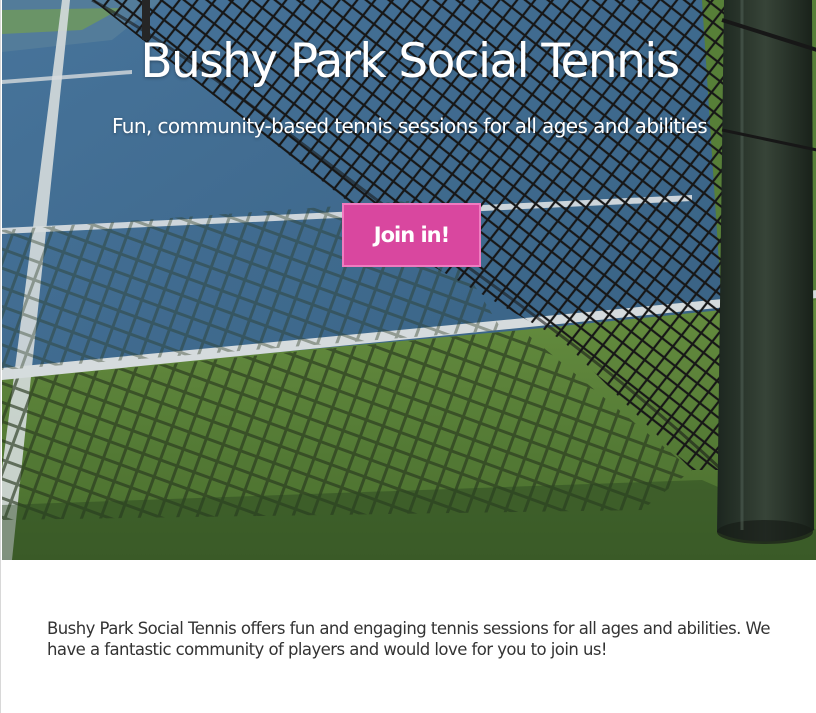 This screenshot has height=713, width=816. I want to click on join-in-button: Join in!, so click(411, 235).